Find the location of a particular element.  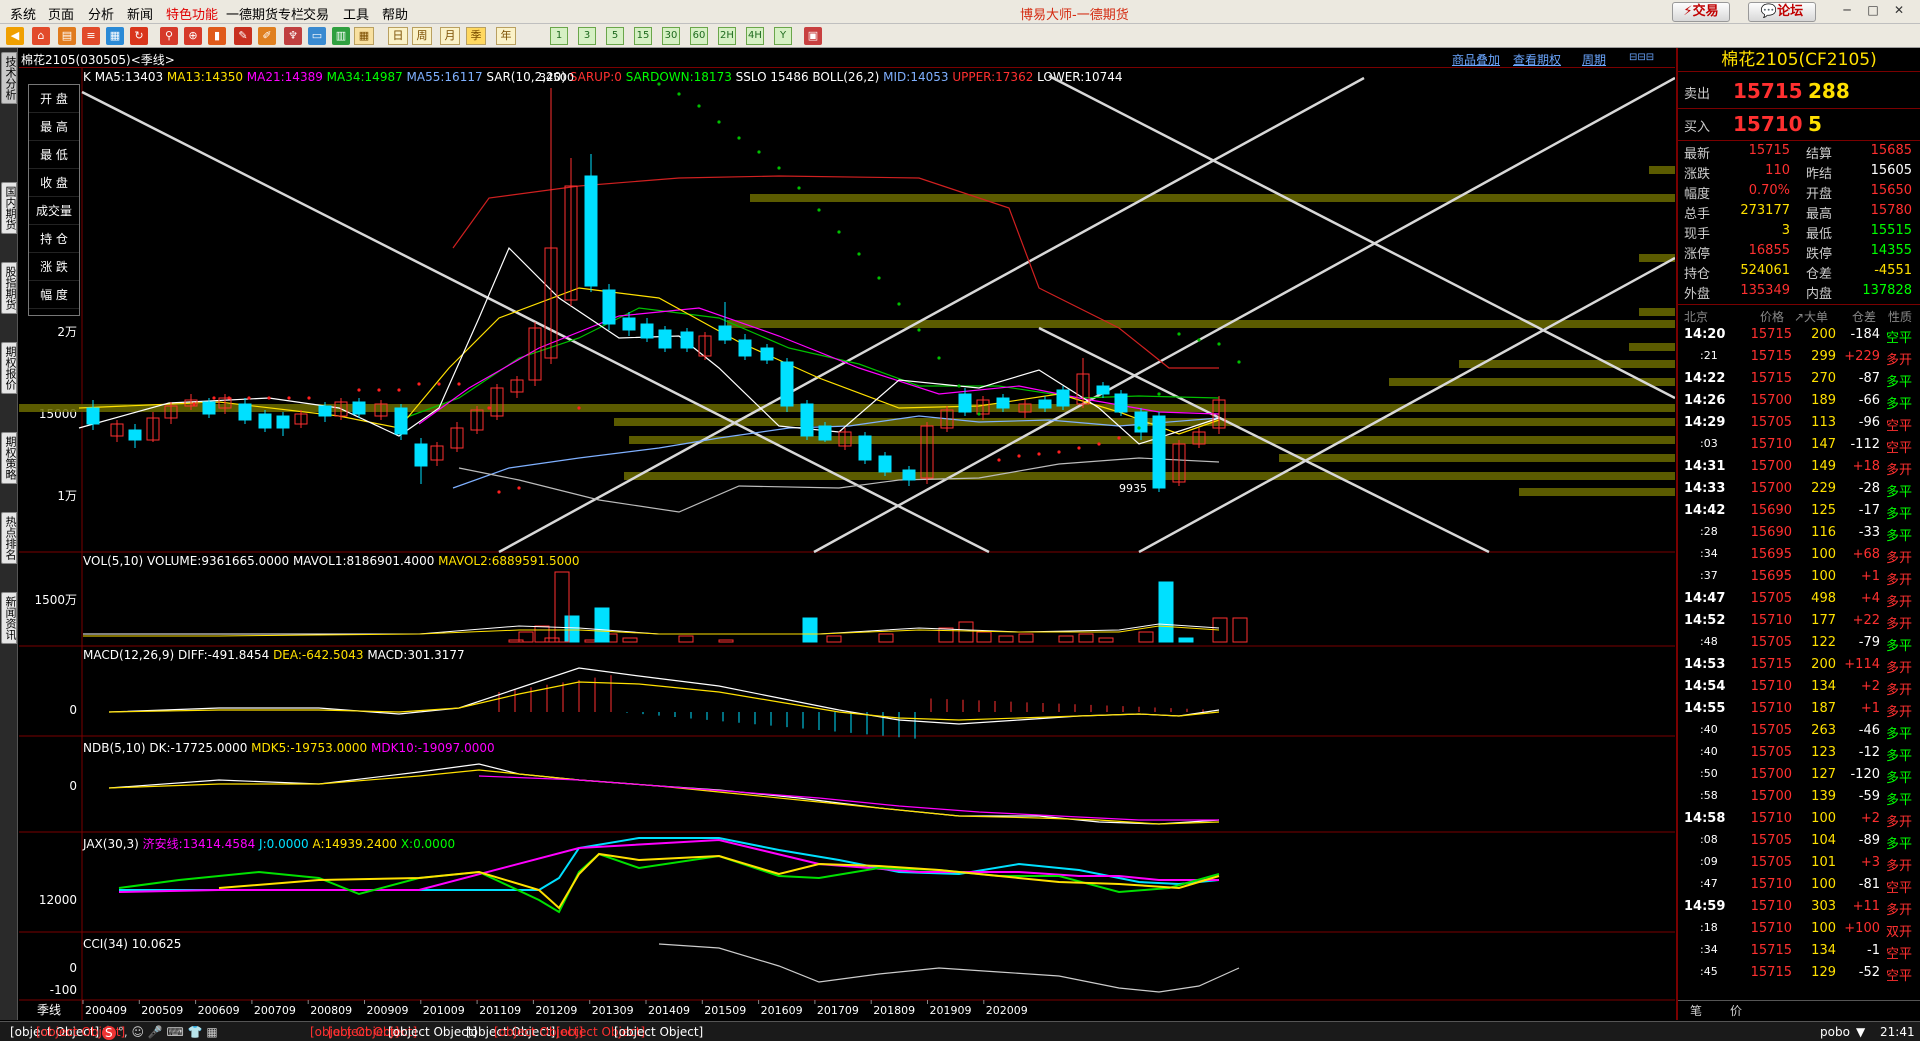

tick-row: :09 15705 101 +3 多开 is located at coordinates (1799, 863).